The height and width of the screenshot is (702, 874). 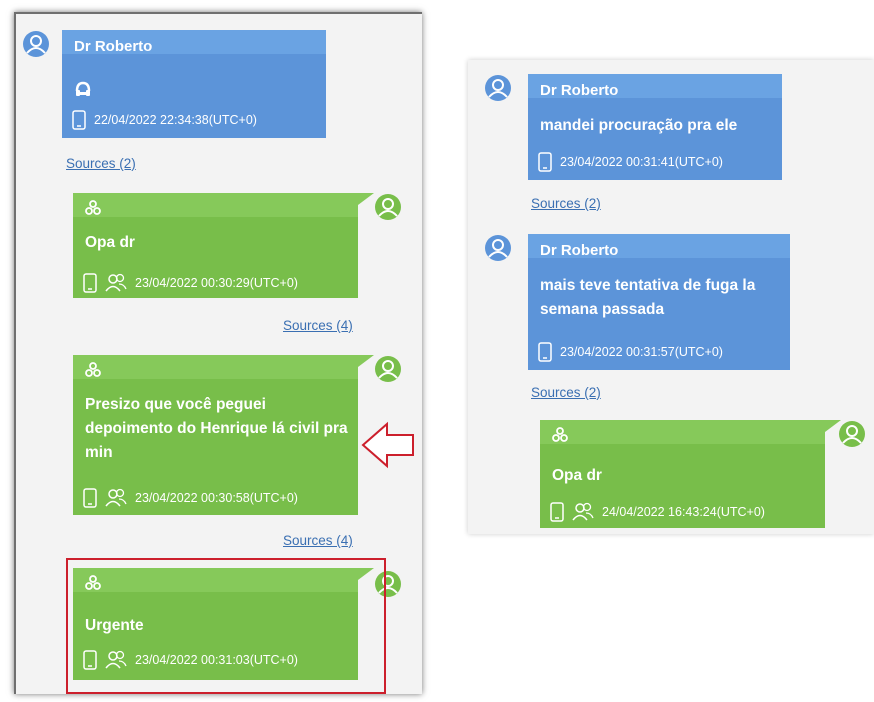 I want to click on message-meta: 23/04/2022 00:30:58(UTC+0), so click(x=190, y=498).